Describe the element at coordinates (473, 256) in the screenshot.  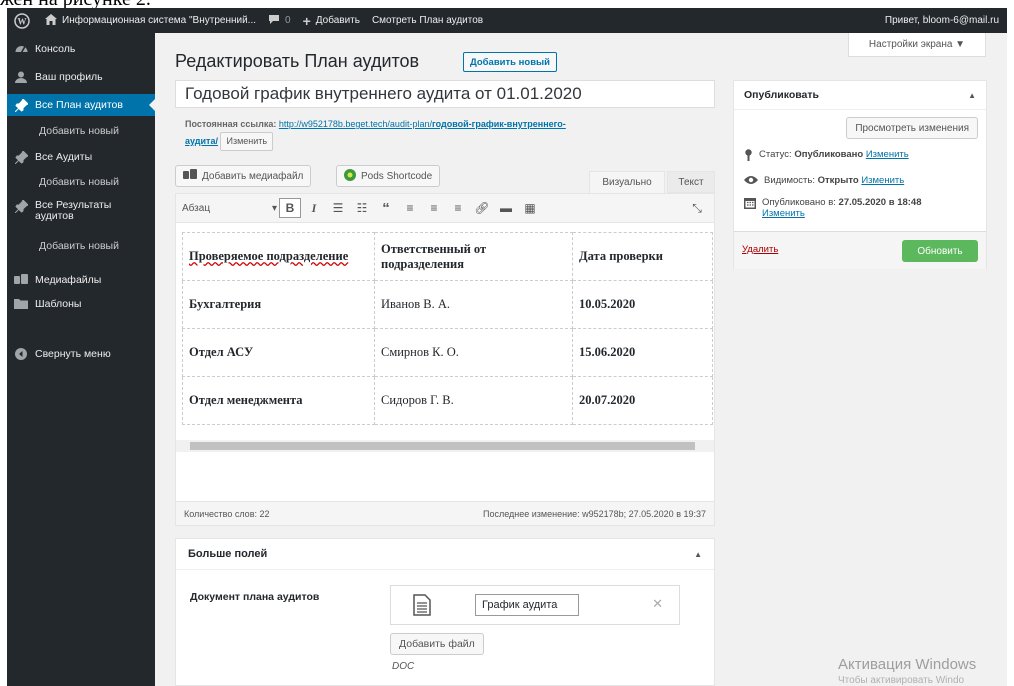
I see `table-header-cell: Ответственный от подразделения` at that location.